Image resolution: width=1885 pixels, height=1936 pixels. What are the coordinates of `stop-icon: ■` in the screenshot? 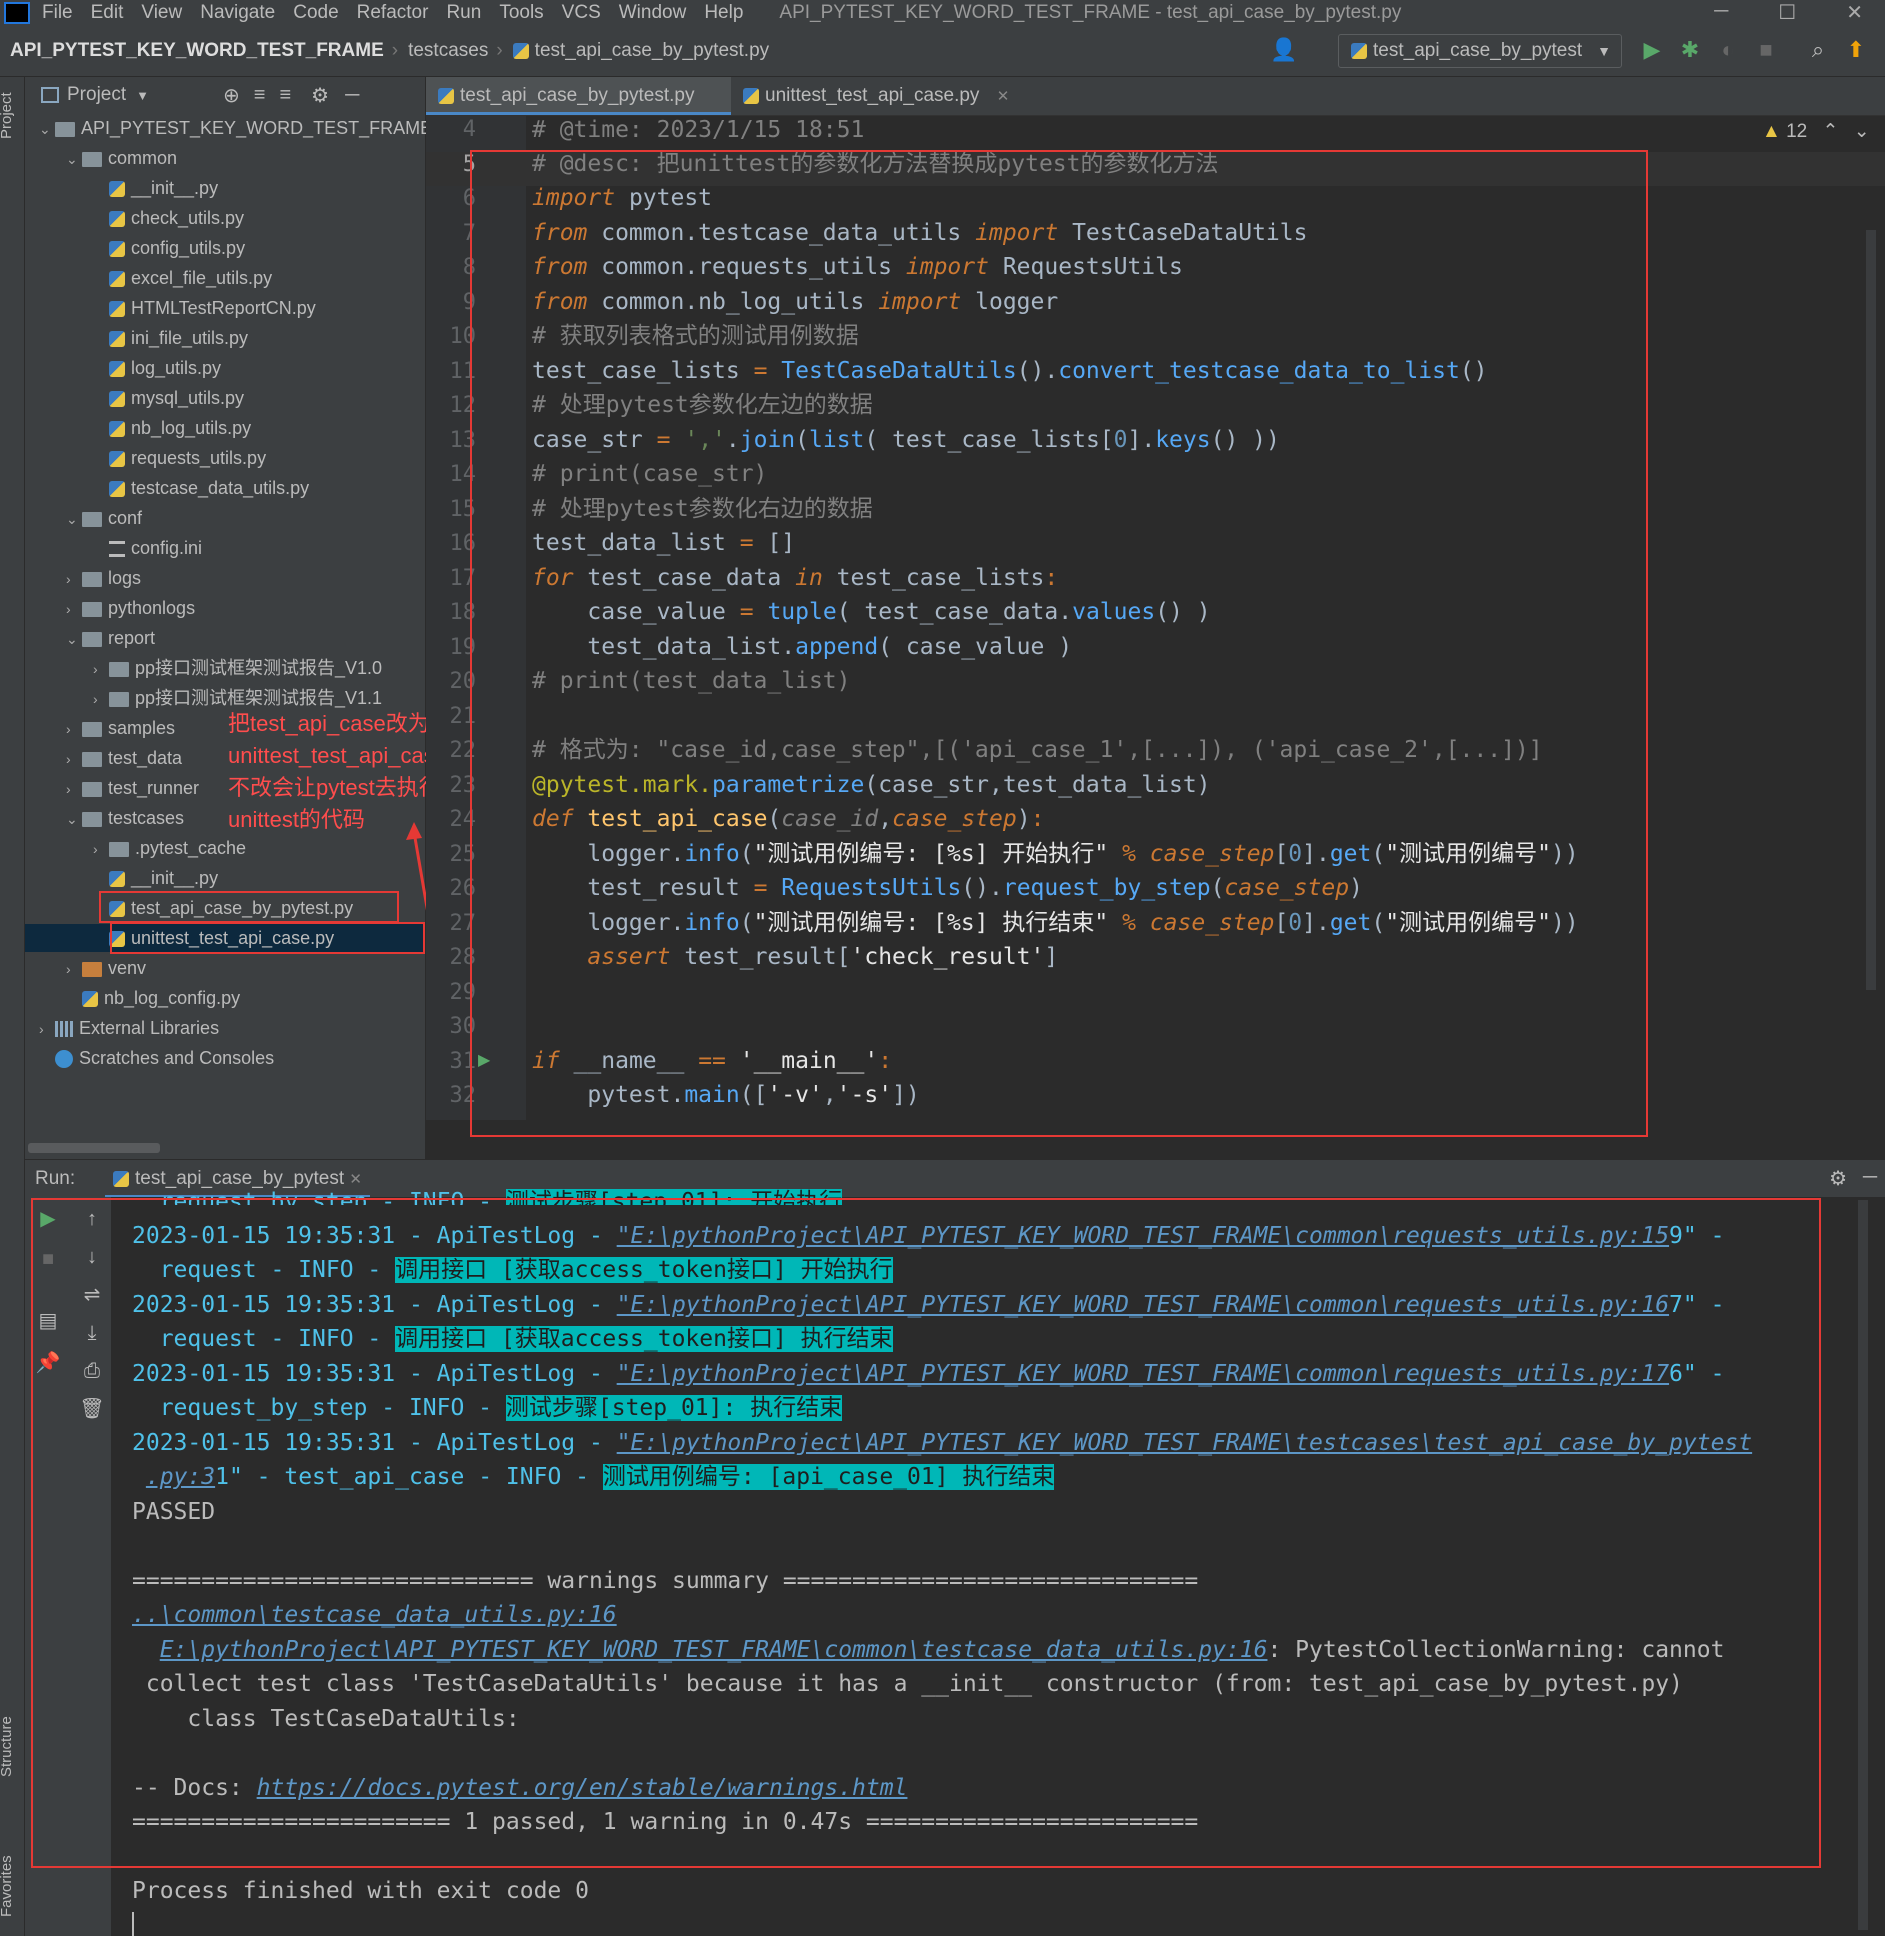 It's located at (1766, 50).